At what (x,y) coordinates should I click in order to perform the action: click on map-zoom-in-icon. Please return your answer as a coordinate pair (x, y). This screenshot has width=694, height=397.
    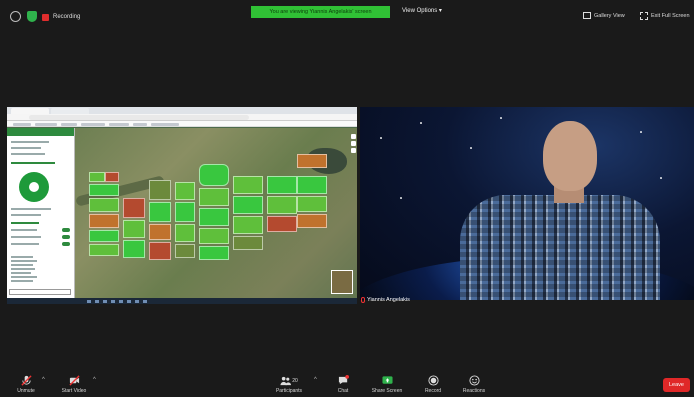
    Looking at the image, I should click on (353, 136).